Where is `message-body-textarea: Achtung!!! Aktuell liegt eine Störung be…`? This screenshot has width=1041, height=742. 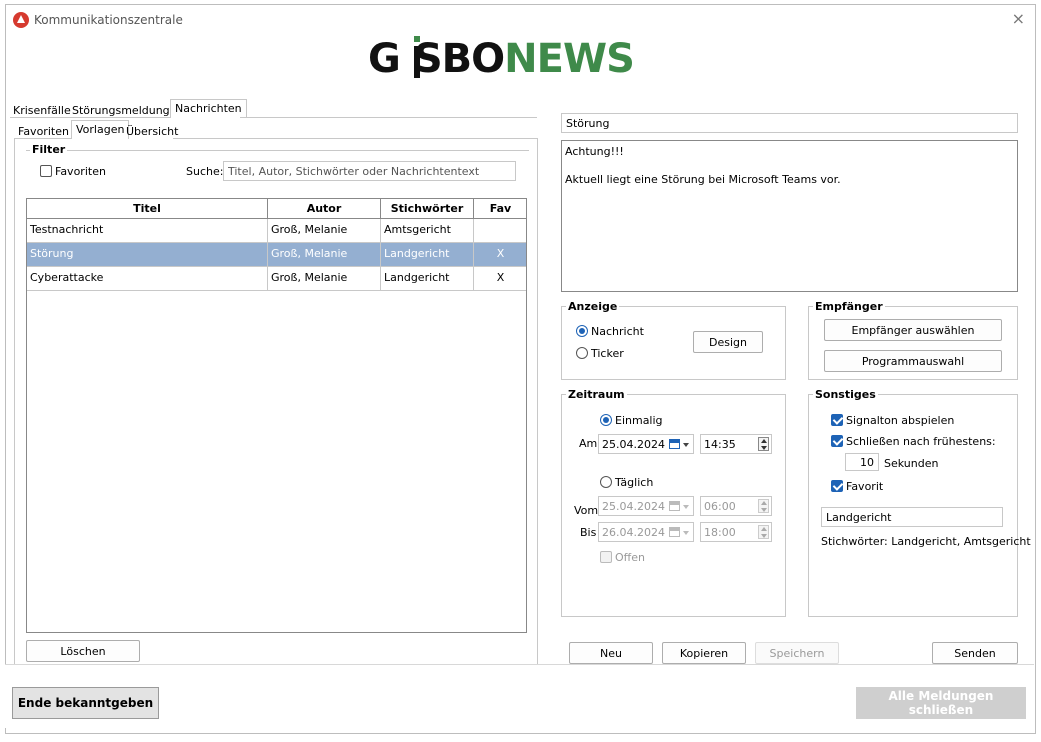
message-body-textarea: Achtung!!! Aktuell liegt eine Störung be… is located at coordinates (789, 216).